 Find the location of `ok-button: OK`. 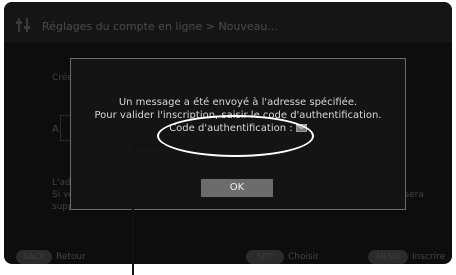

ok-button: OK is located at coordinates (237, 188).